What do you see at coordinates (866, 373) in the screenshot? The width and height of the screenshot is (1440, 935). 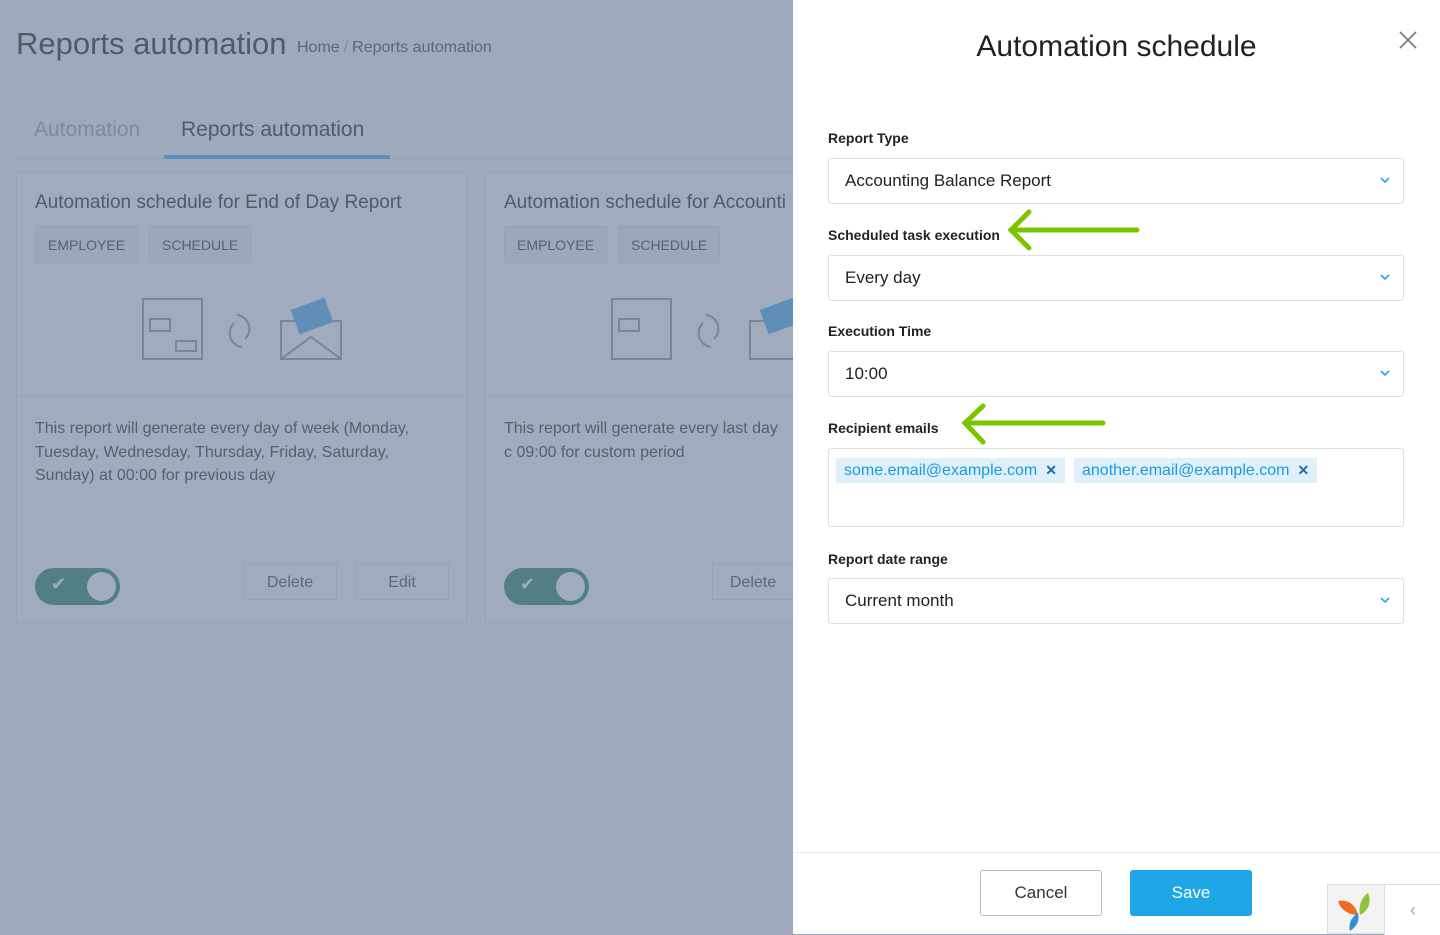 I see `execution-time-value: 10:00` at bounding box center [866, 373].